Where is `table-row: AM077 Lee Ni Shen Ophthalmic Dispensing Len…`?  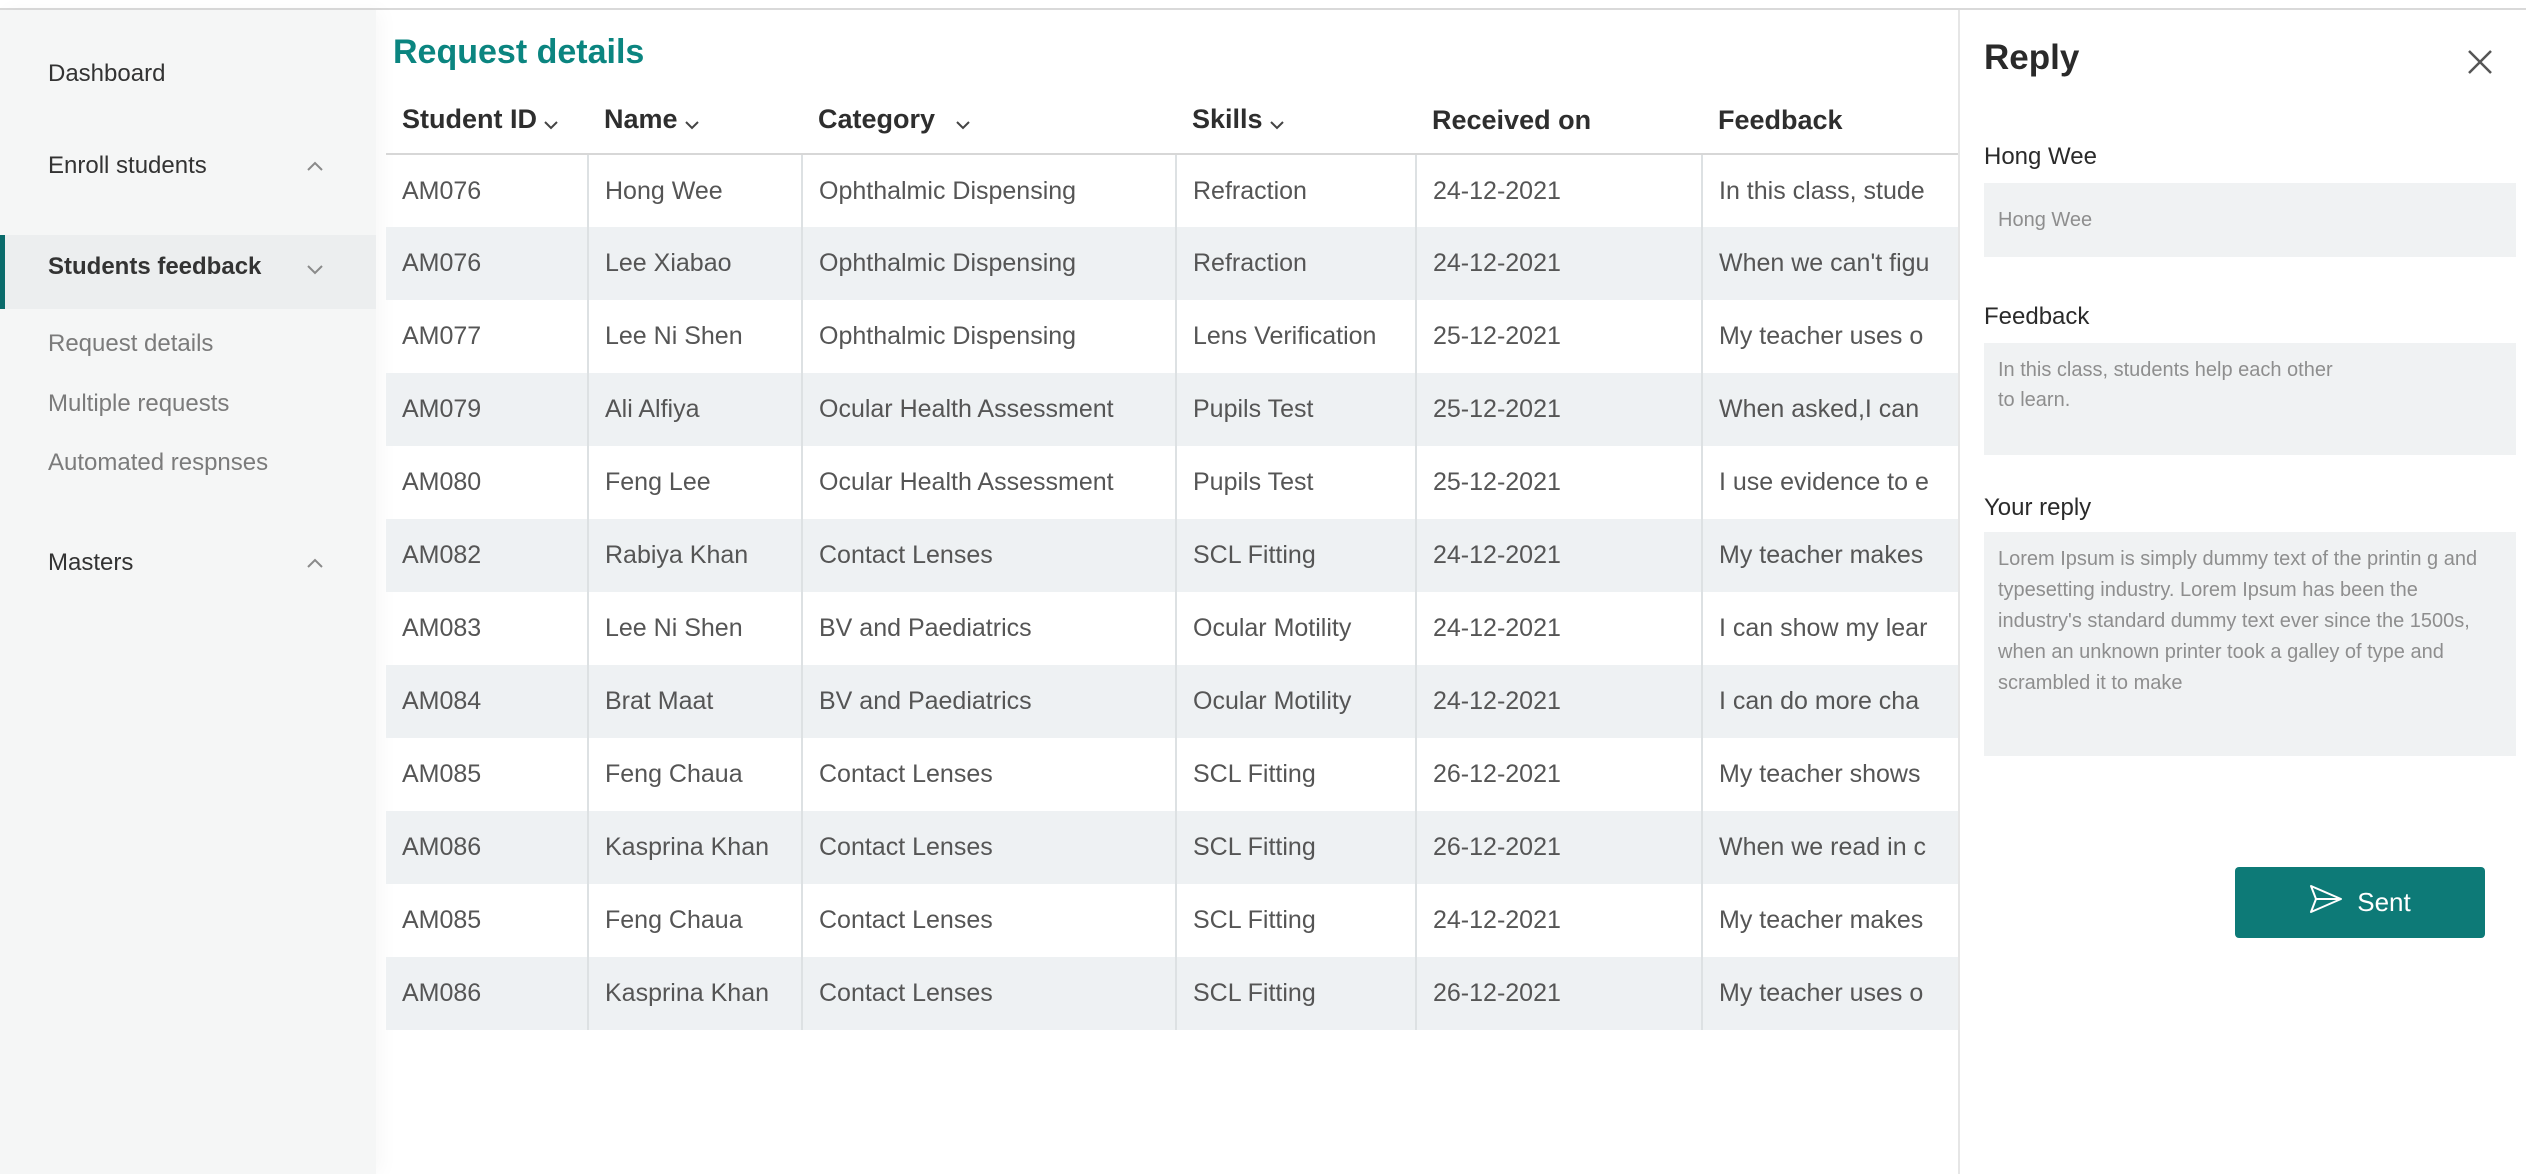
table-row: AM077 Lee Ni Shen Ophthalmic Dispensing Len… is located at coordinates (1173, 336).